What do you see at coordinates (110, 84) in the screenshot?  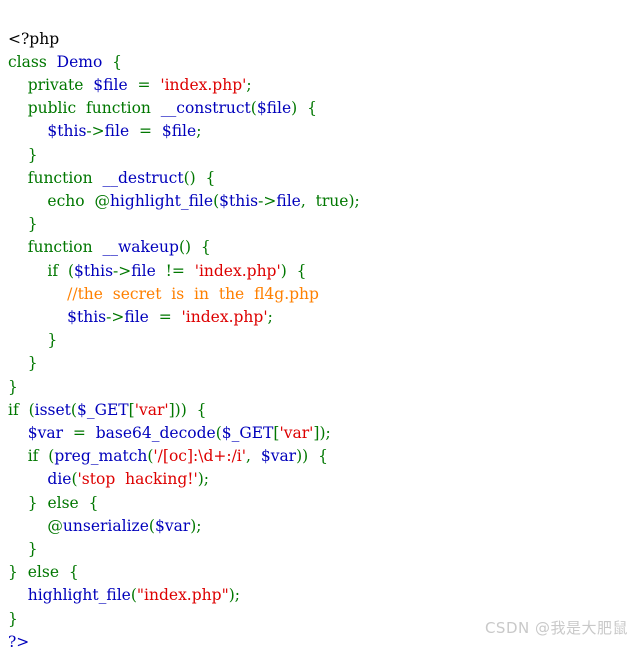 I see `code-token-default: $file` at bounding box center [110, 84].